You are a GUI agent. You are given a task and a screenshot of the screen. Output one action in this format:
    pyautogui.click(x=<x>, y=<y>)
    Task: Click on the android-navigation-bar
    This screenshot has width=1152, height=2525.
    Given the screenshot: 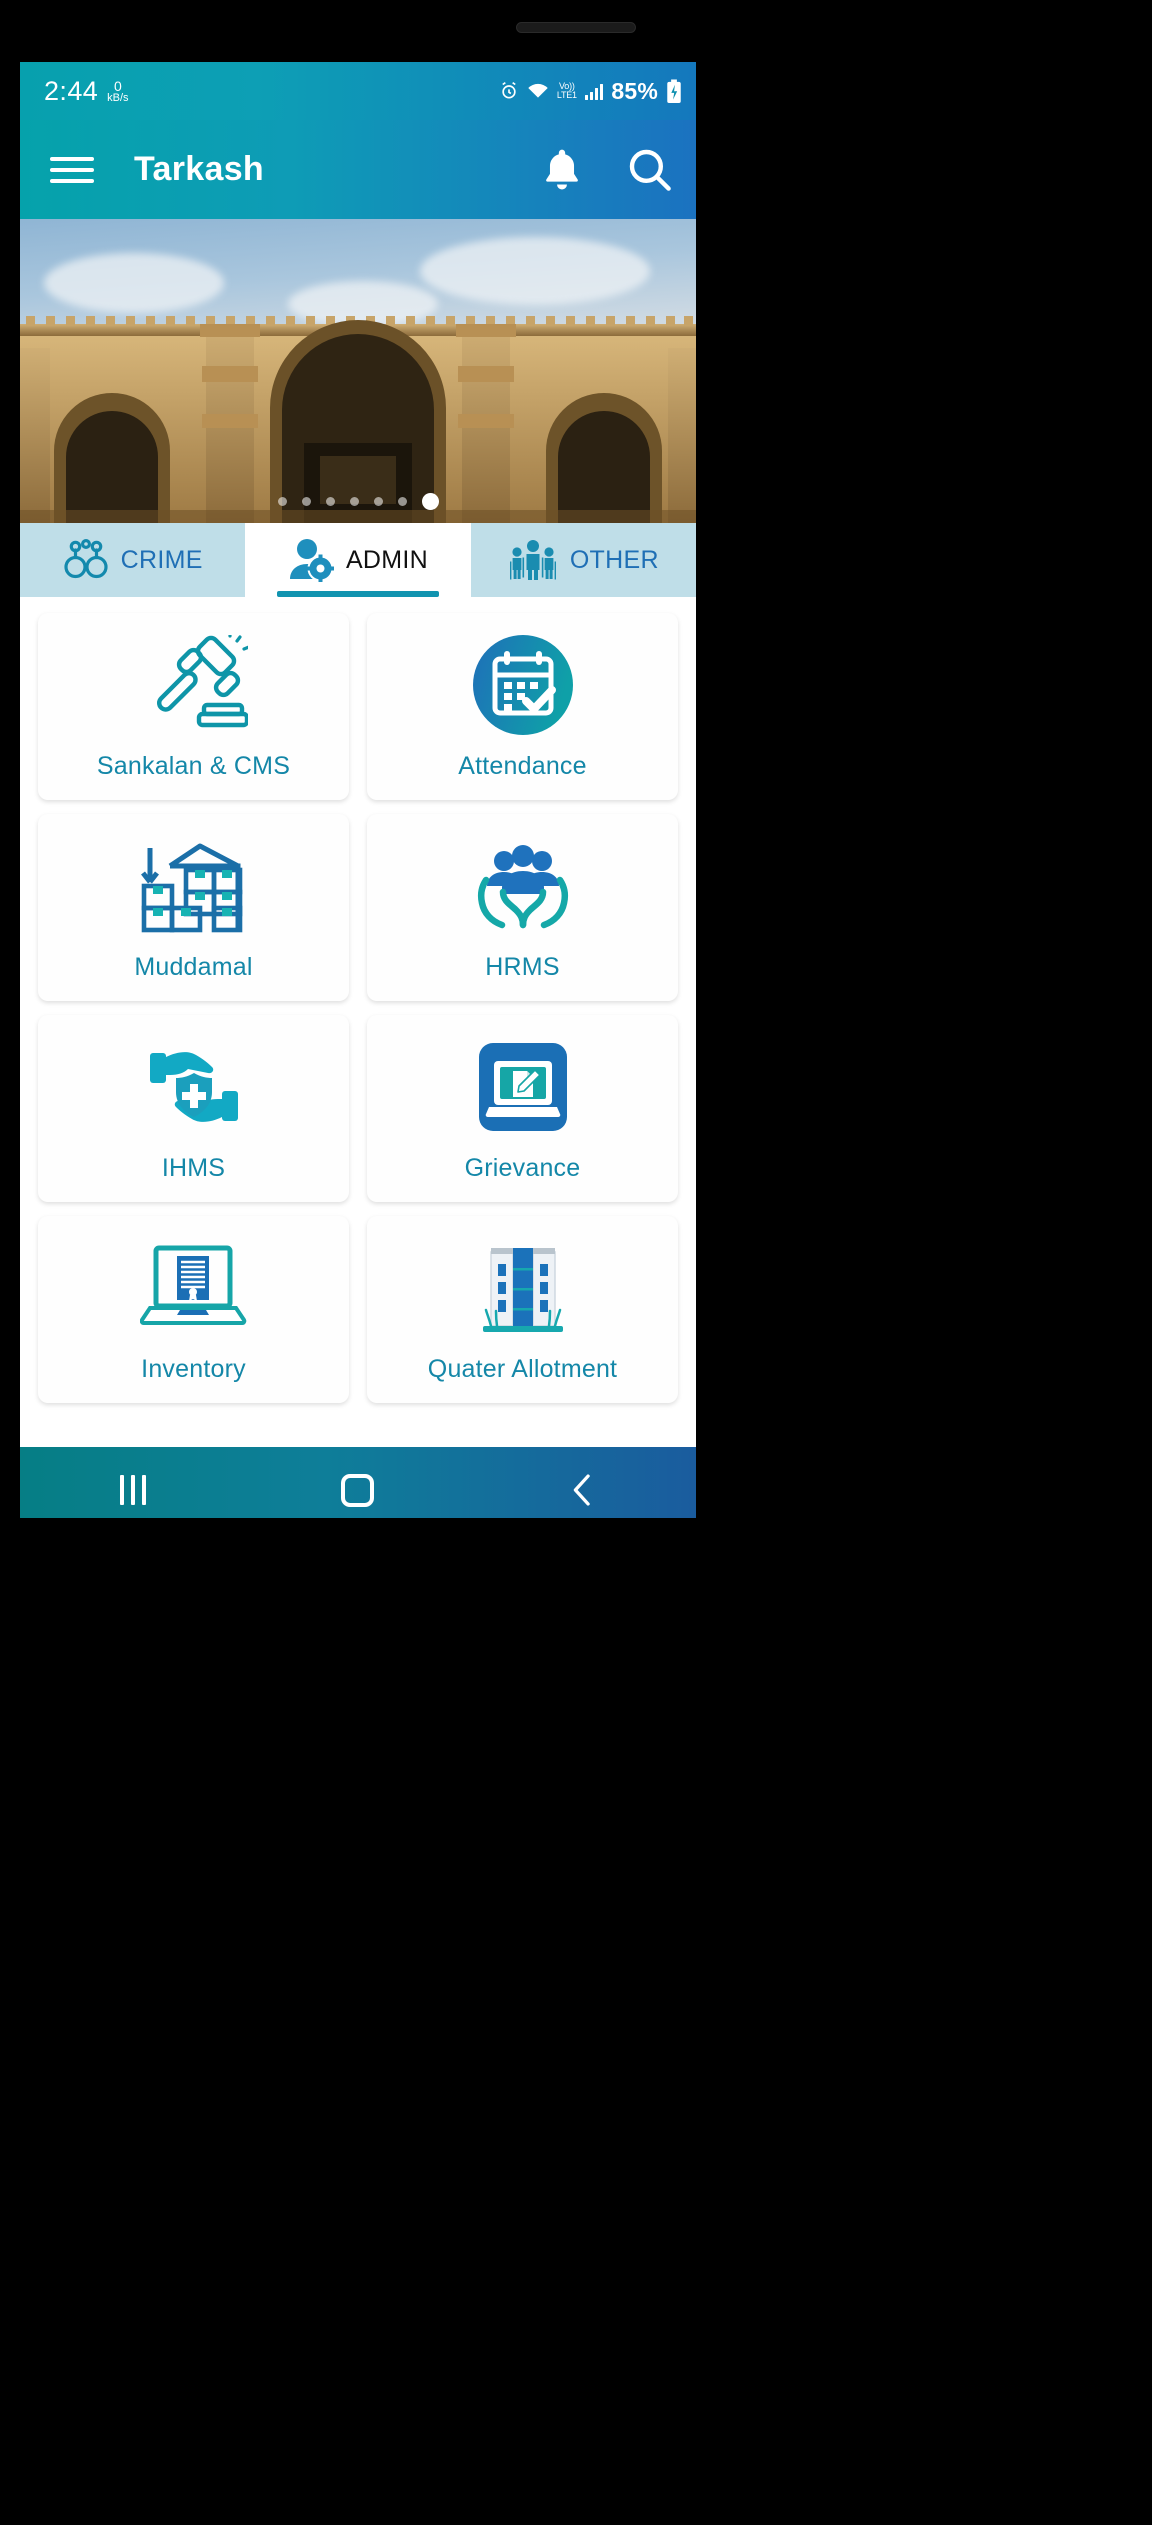 What is the action you would take?
    pyautogui.click(x=358, y=1482)
    